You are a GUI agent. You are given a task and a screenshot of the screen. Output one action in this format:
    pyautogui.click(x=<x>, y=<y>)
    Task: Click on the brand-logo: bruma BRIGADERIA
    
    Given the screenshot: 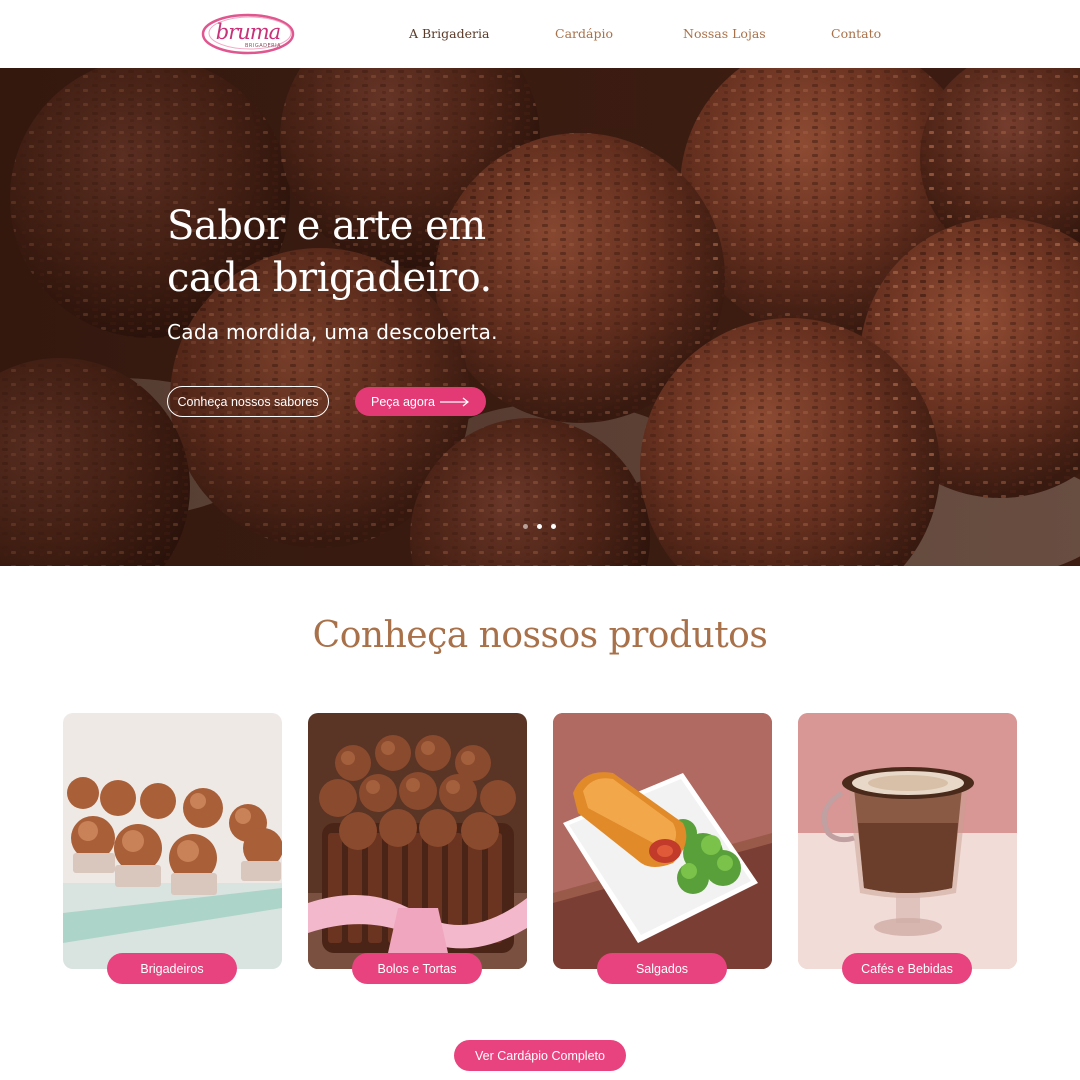 What is the action you would take?
    pyautogui.click(x=249, y=34)
    